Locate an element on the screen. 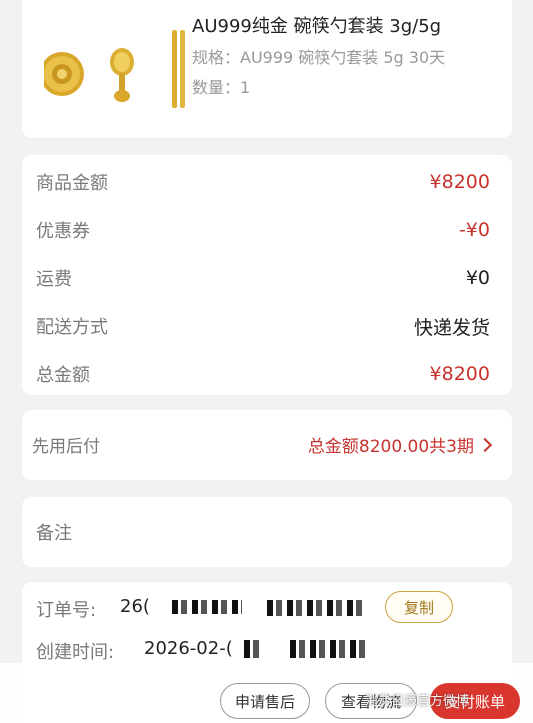  pay-later-plan-text: 总金额8200.00共3期 is located at coordinates (390, 447).